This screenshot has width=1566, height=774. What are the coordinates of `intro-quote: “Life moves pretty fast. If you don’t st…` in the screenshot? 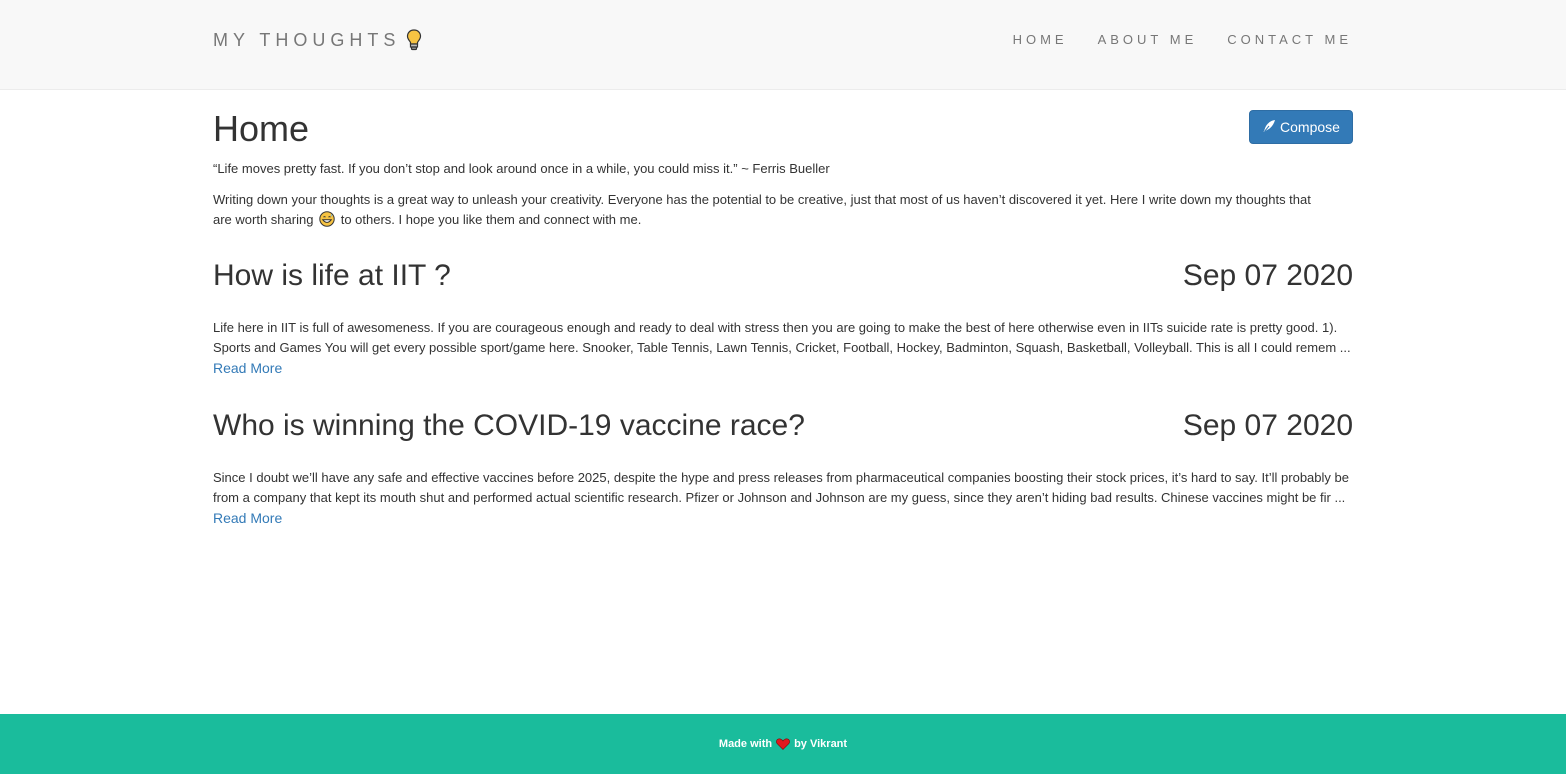 It's located at (521, 168).